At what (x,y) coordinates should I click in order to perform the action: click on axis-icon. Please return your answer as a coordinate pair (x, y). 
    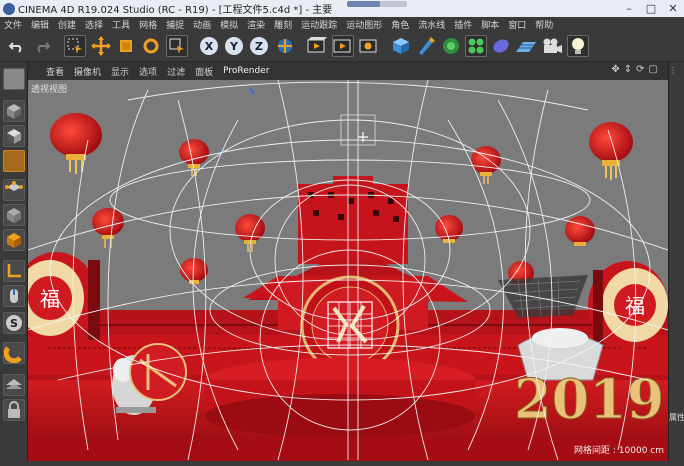
    Looking at the image, I should click on (14, 271).